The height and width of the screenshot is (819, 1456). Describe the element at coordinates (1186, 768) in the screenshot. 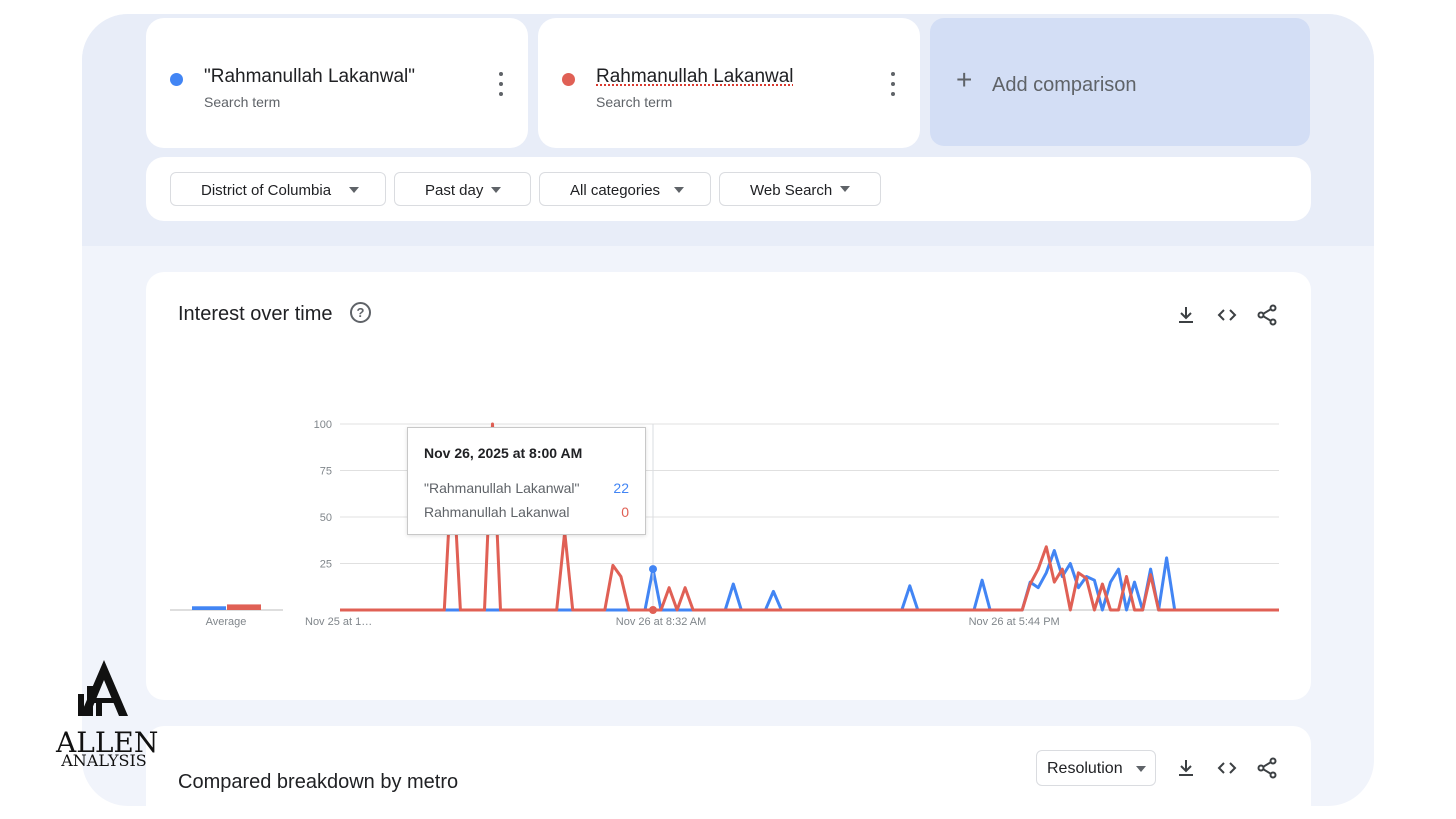

I see `download-icon` at that location.